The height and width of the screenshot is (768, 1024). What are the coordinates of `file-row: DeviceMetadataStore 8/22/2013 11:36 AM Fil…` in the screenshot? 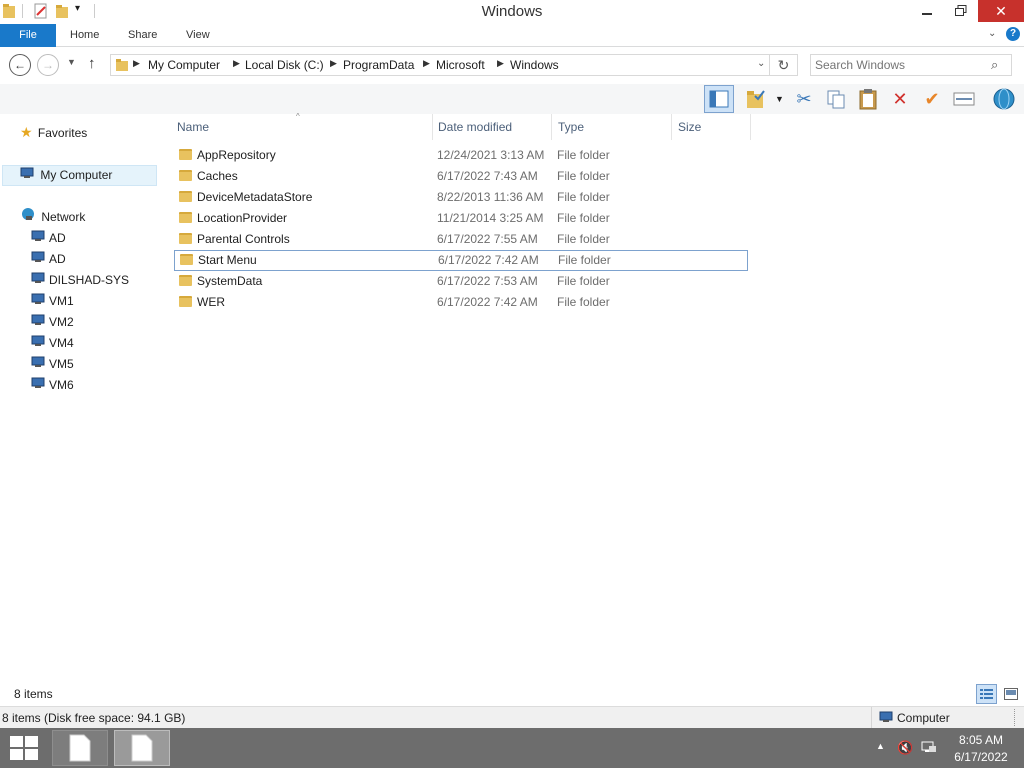 It's located at (461, 197).